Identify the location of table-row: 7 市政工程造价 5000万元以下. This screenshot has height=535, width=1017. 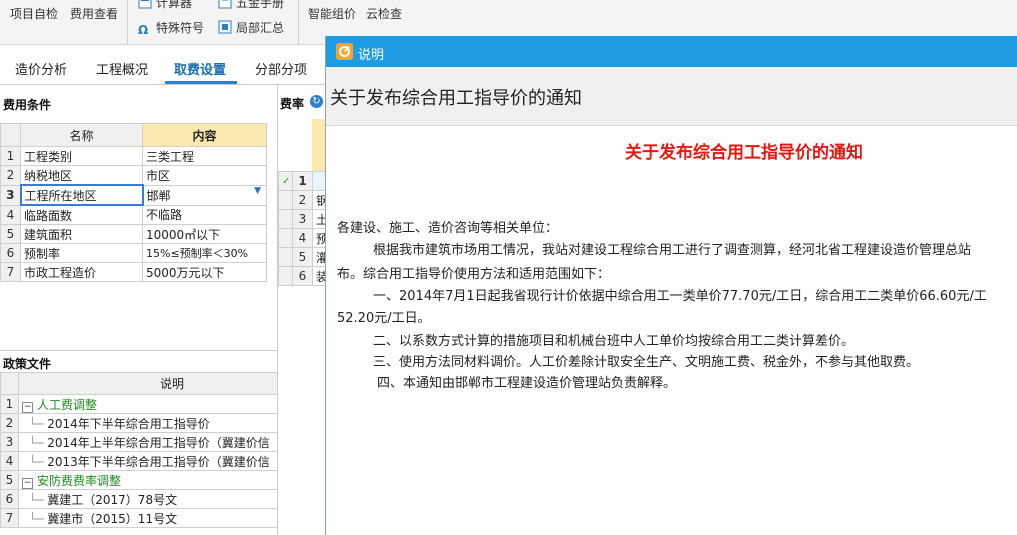
(133, 272).